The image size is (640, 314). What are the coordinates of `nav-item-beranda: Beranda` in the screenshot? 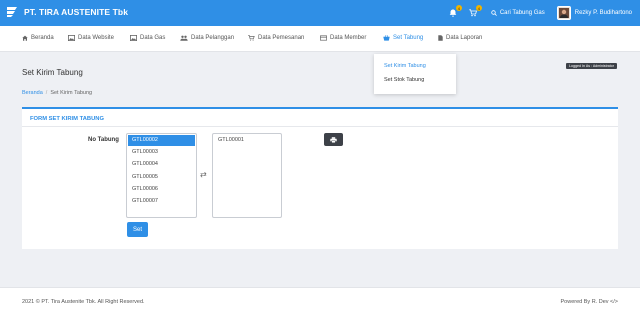 It's located at (38, 38).